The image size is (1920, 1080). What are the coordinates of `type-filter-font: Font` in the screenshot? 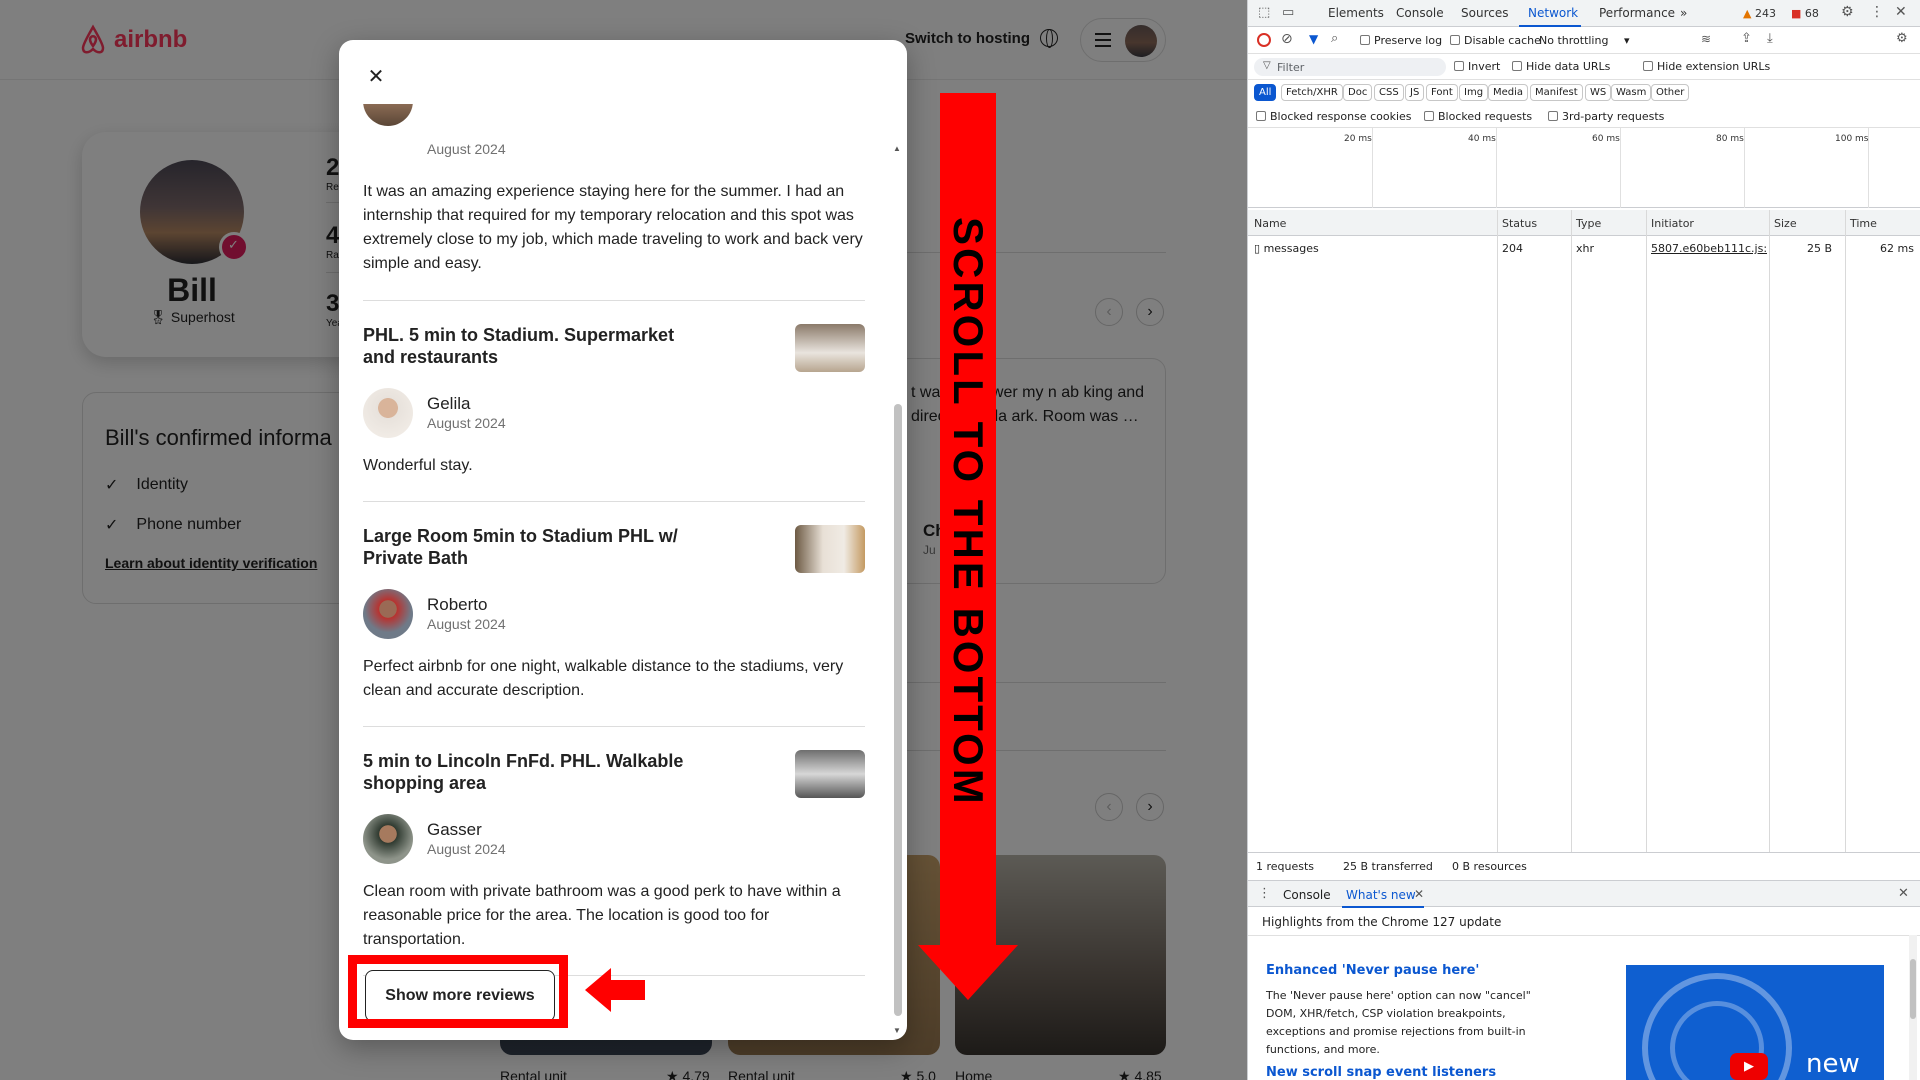 It's located at (1442, 92).